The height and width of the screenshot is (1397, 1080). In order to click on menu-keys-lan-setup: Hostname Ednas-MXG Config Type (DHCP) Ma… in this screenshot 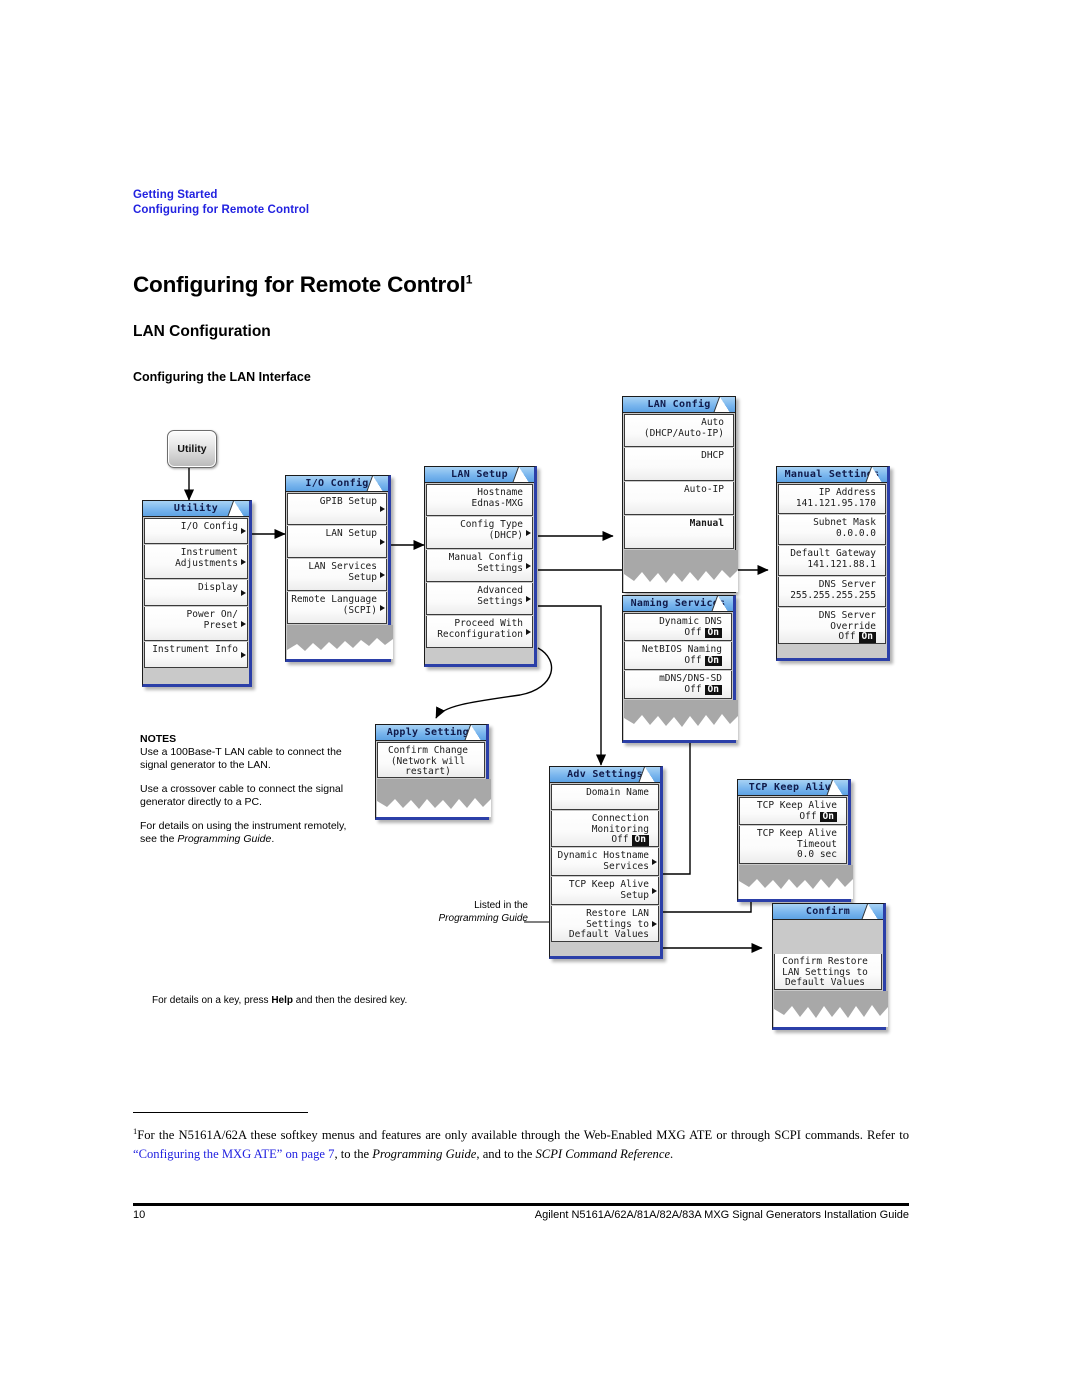, I will do `click(479, 566)`.